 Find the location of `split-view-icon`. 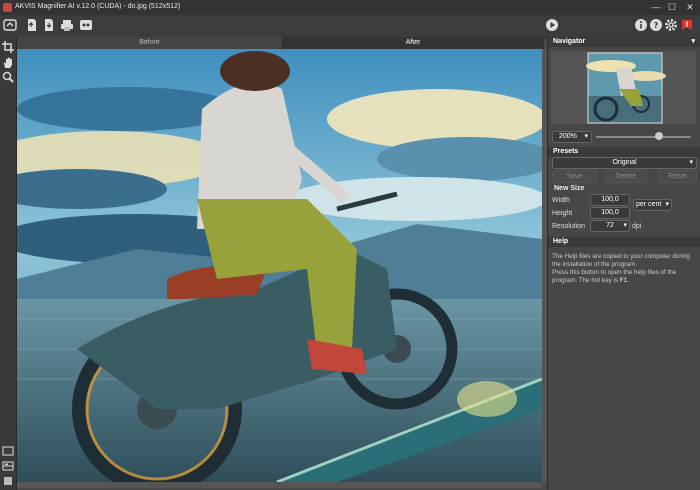

split-view-icon is located at coordinates (8, 466).